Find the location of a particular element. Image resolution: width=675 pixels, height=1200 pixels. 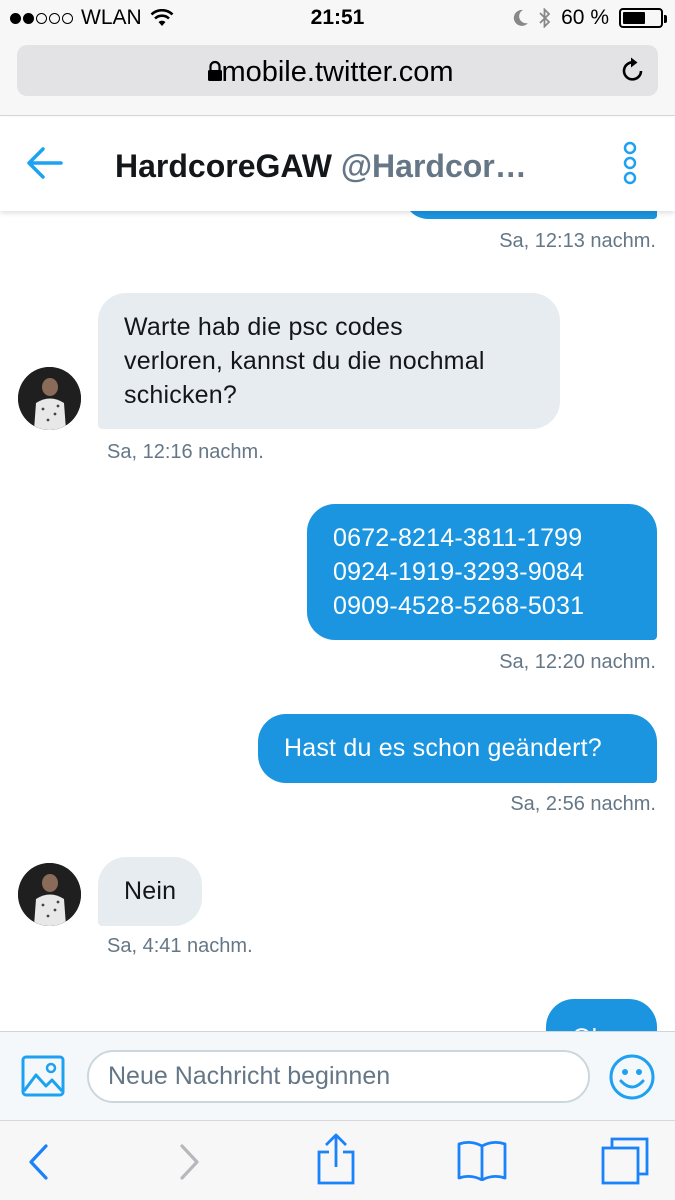

message-timestamp: Sa, 12:13 nachm. is located at coordinates (577, 241).